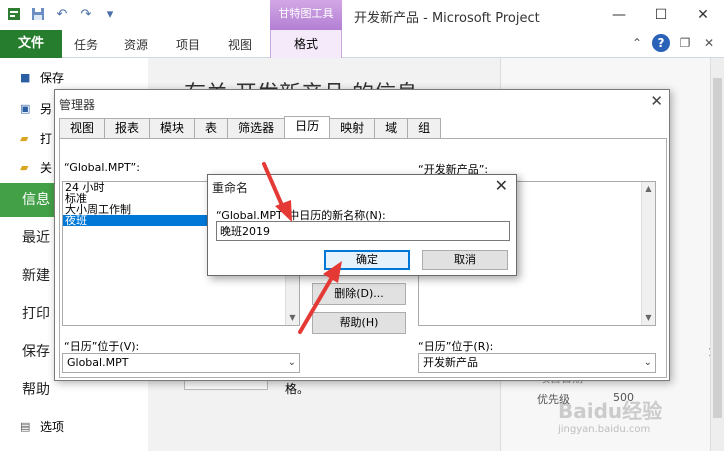 The image size is (724, 451). Describe the element at coordinates (25, 77) in the screenshot. I see `save-icon: ■` at that location.